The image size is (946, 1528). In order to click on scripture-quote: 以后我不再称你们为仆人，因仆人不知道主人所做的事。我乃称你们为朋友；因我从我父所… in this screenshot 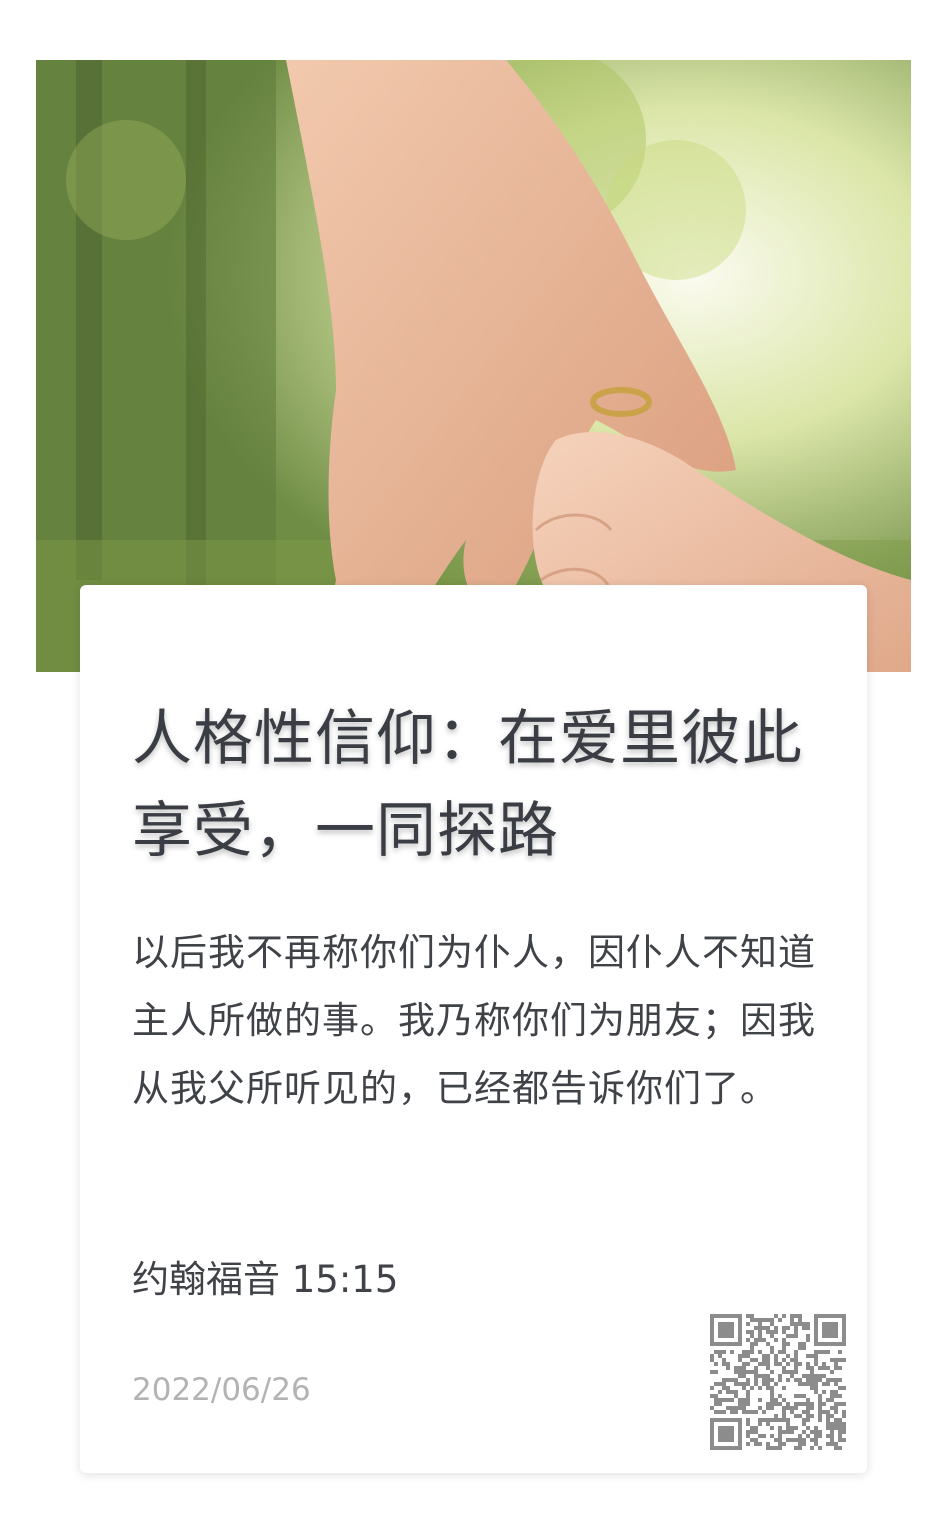, I will do `click(474, 1020)`.